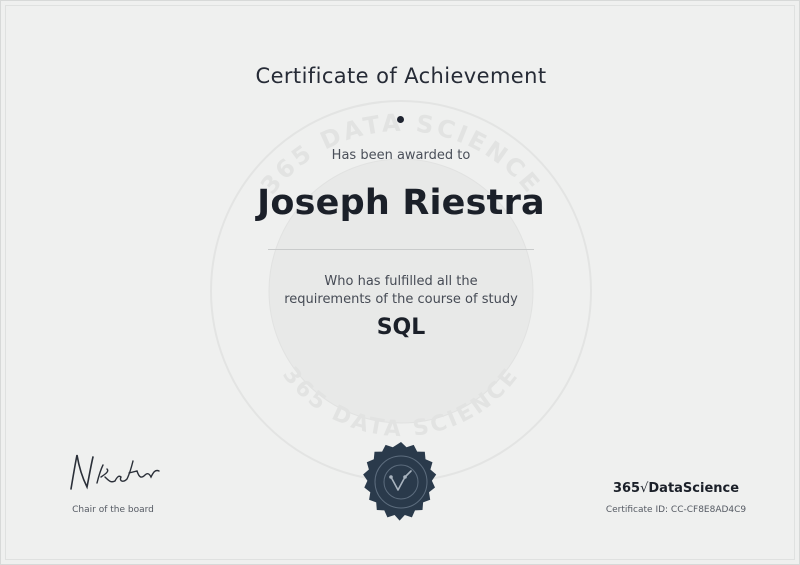 This screenshot has width=800, height=565. I want to click on brand-logo: 365√DataScience, so click(676, 488).